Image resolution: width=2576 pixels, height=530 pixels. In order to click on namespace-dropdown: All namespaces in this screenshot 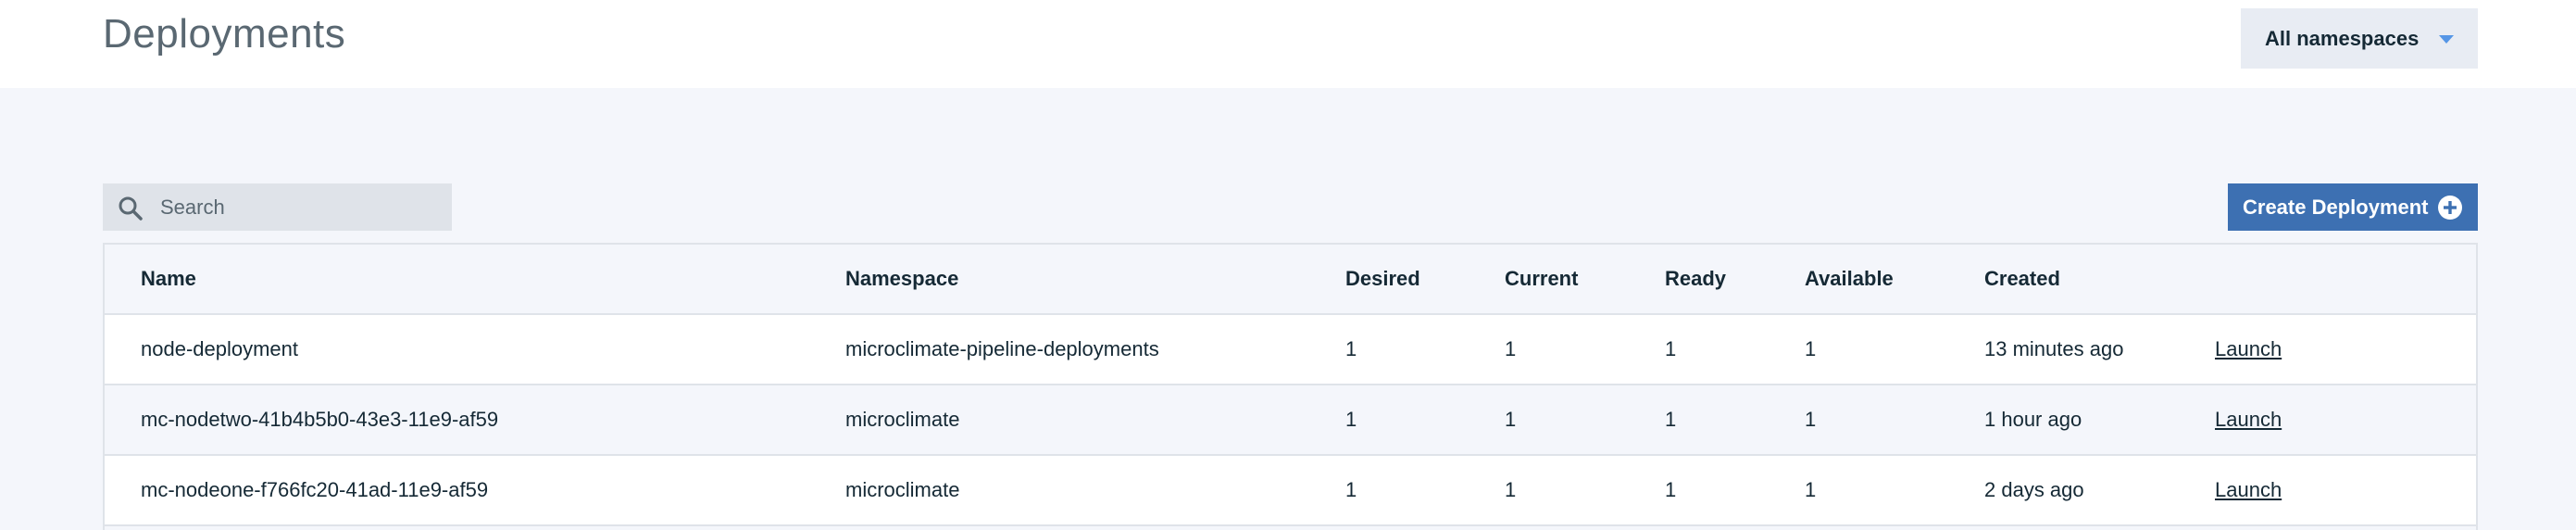, I will do `click(2359, 38)`.